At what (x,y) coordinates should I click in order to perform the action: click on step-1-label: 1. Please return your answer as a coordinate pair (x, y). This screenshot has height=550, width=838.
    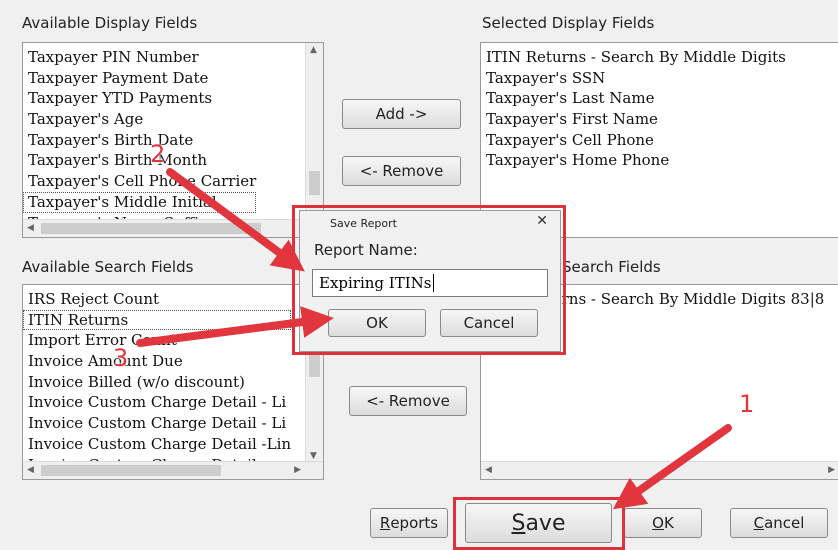
    Looking at the image, I should click on (747, 404).